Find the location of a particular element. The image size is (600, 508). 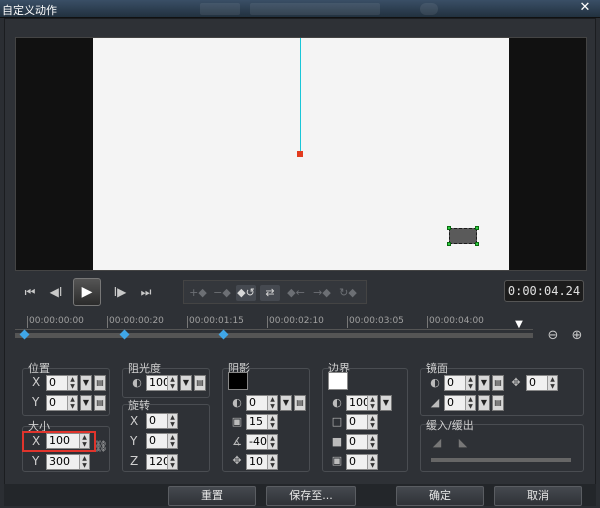

mirror-offset-input: 0 ▲ ▼ is located at coordinates (542, 383).